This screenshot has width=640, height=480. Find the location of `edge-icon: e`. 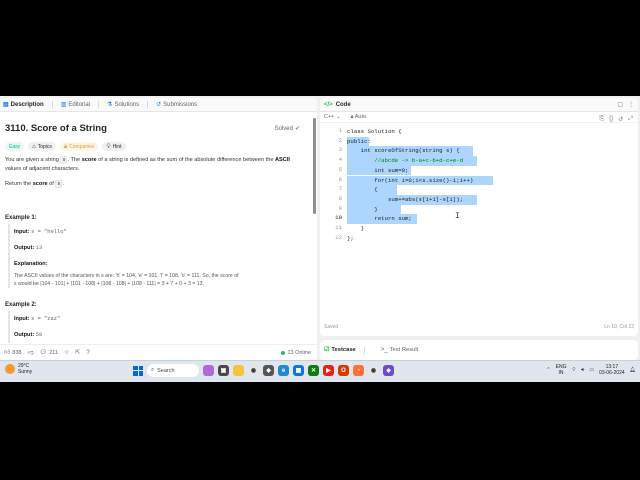

edge-icon: e is located at coordinates (283, 370).